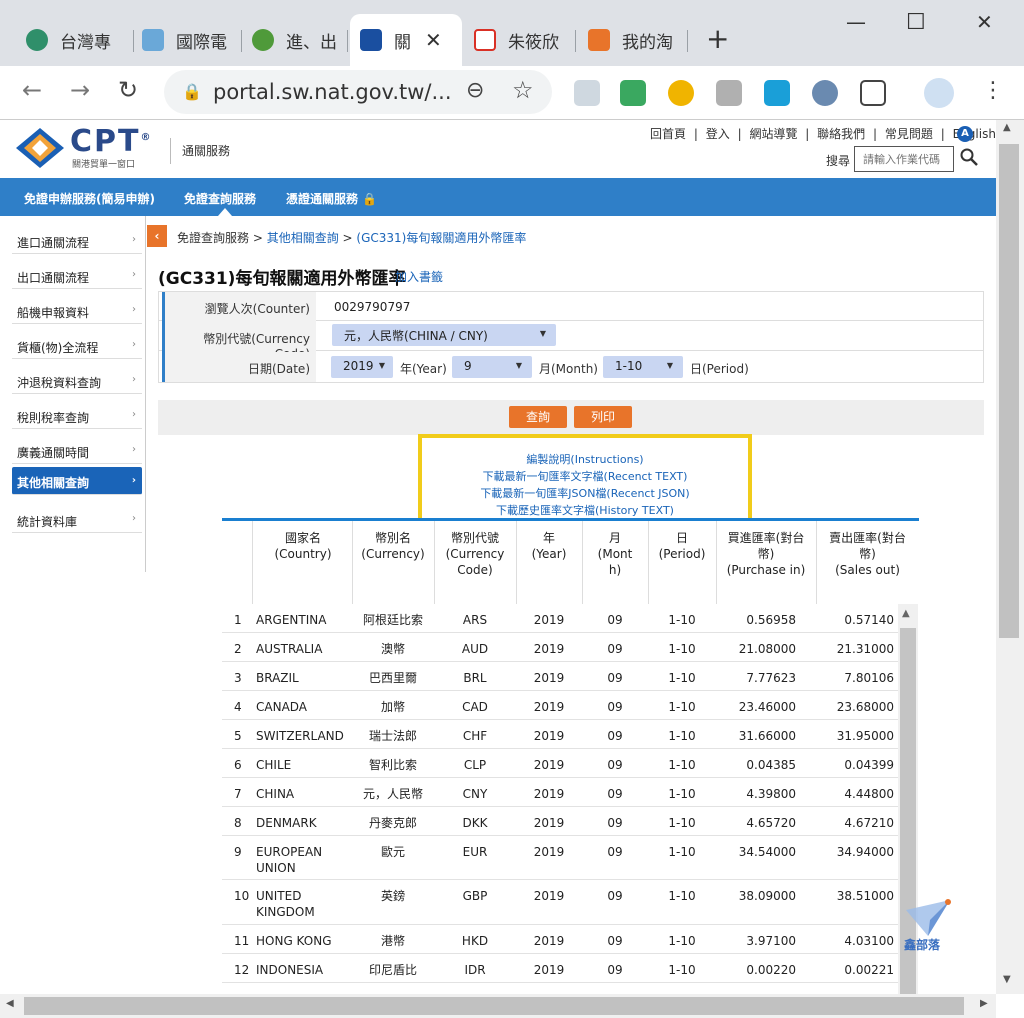 This screenshot has height=1018, width=1024. I want to click on column-header-sell: 賣出匯率(對台 幣) (Sales out), so click(867, 554).